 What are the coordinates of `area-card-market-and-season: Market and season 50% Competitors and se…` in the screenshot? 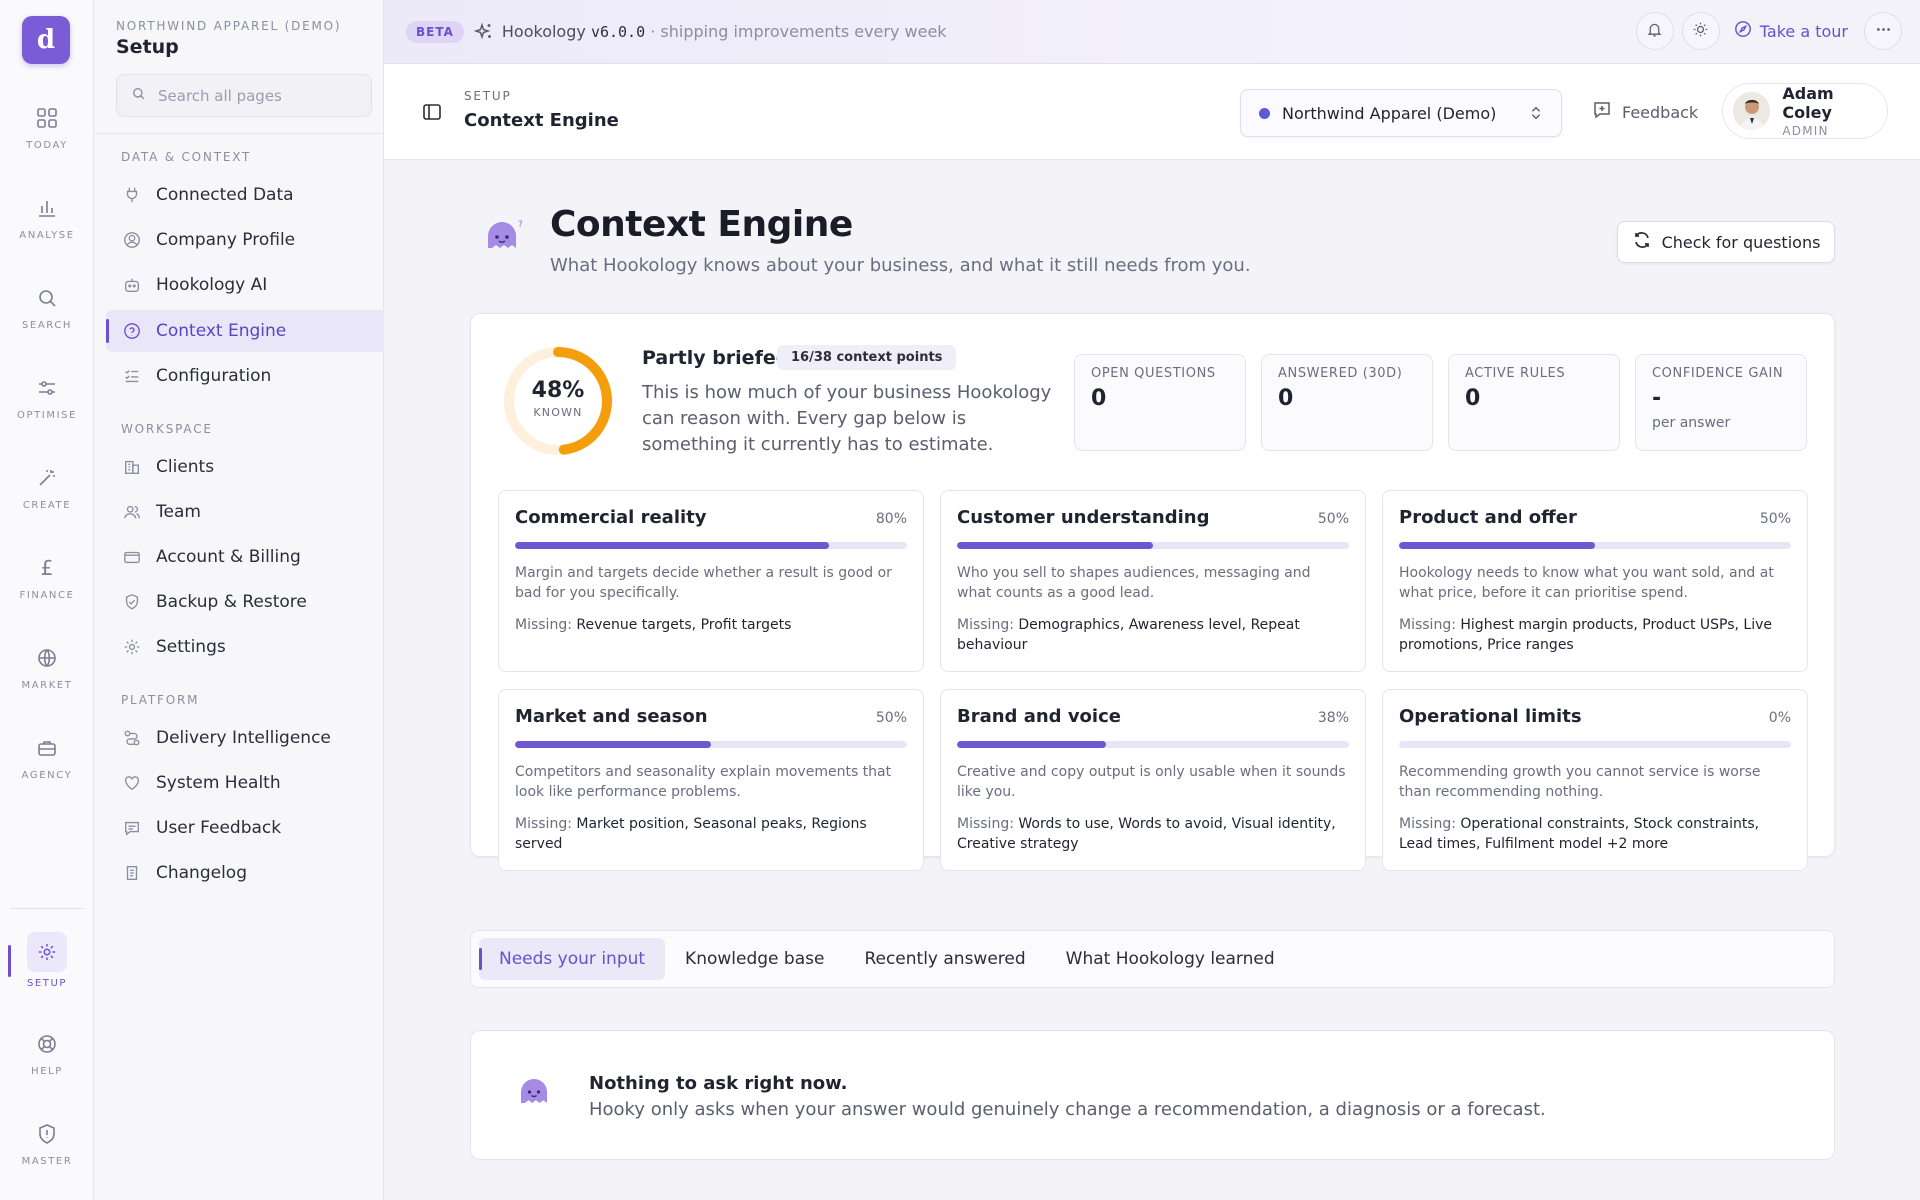 It's located at (711, 780).